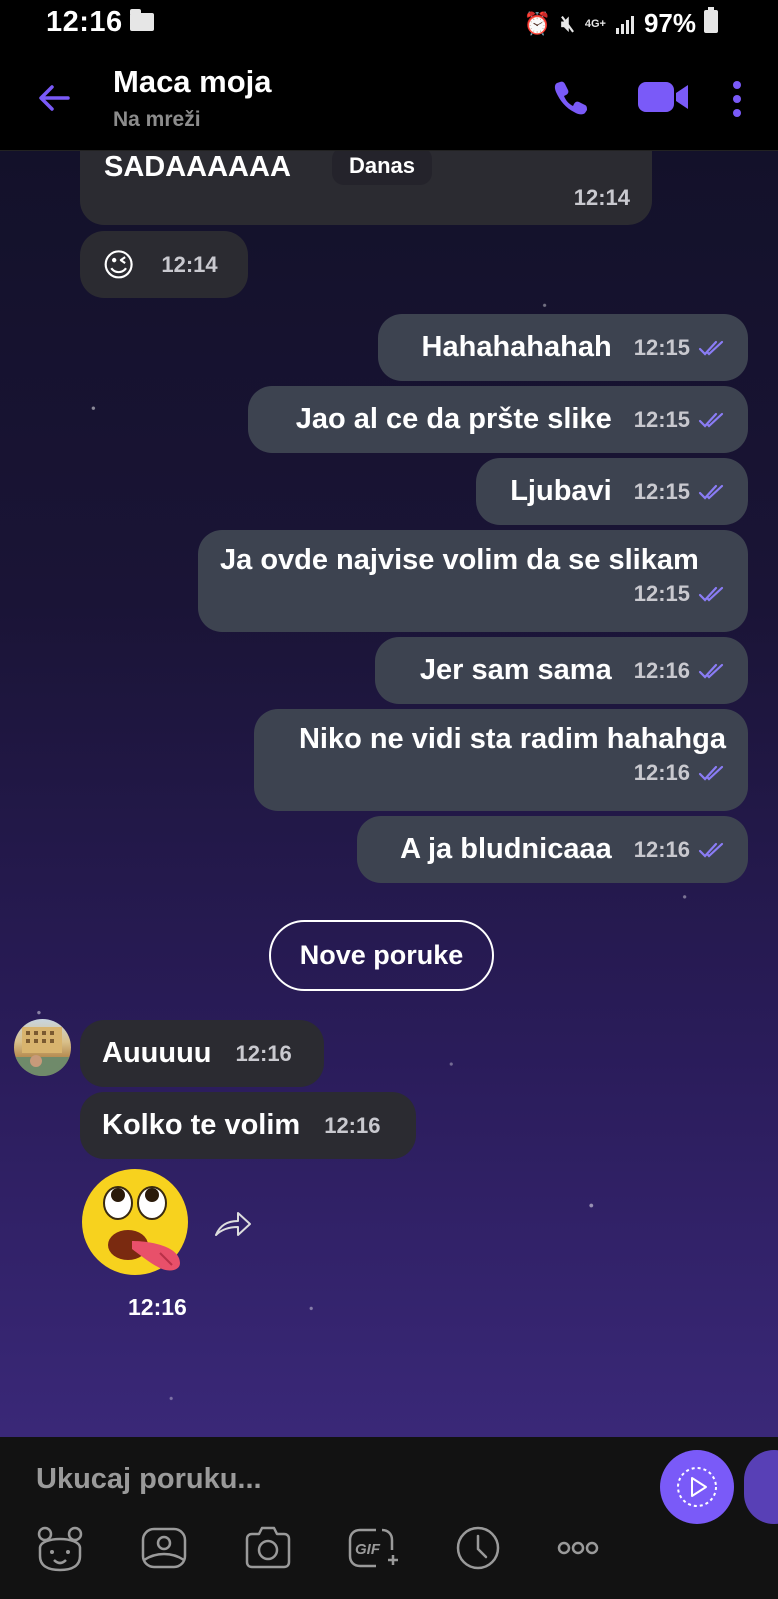 Image resolution: width=778 pixels, height=1599 pixels. I want to click on status-time: 12:16, so click(84, 22).